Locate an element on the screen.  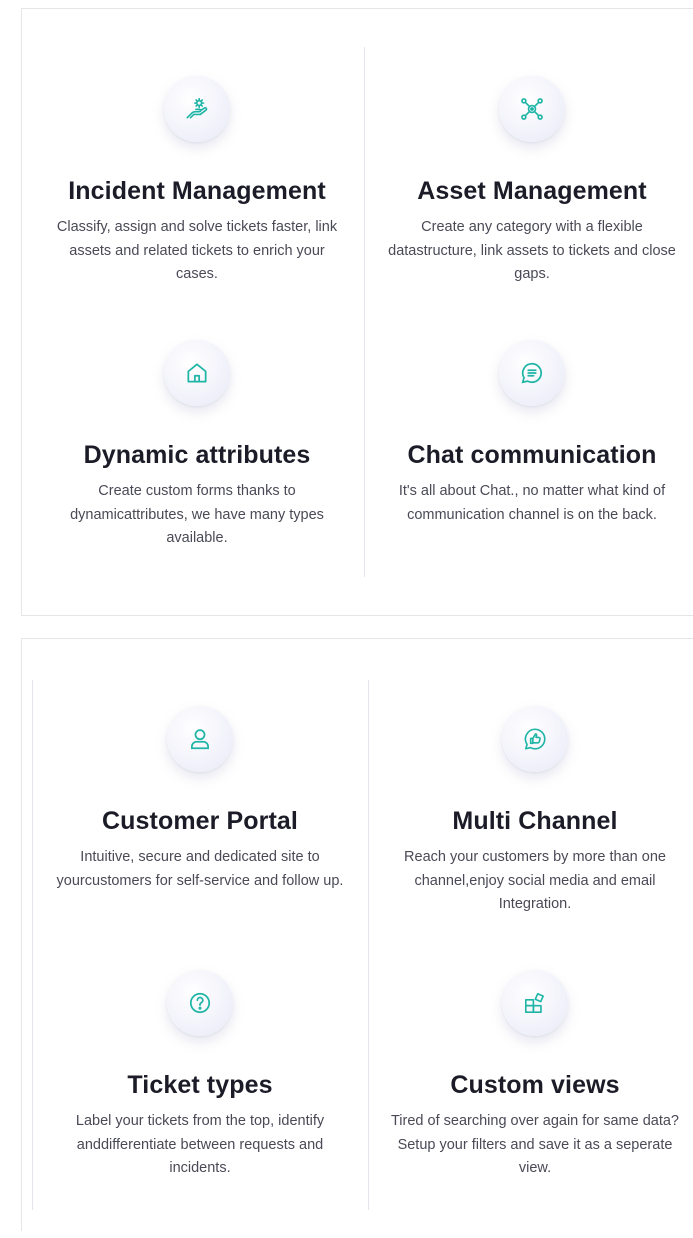
feature-title: Chat communication is located at coordinates (532, 455).